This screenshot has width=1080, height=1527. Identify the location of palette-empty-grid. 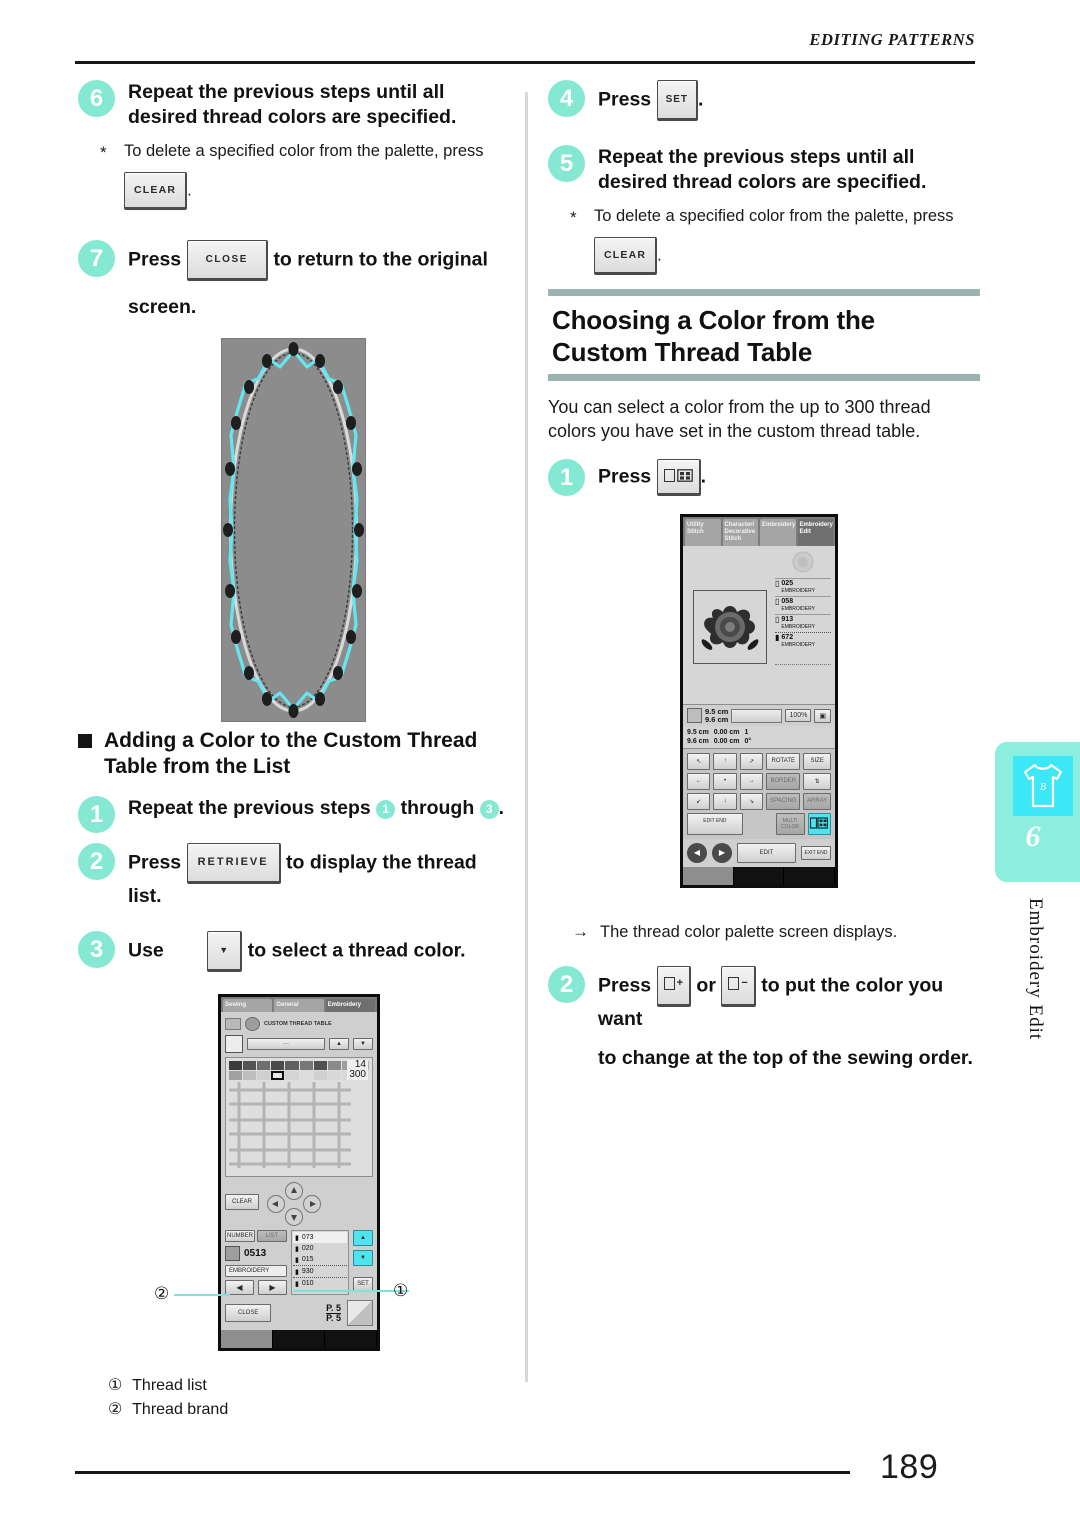
(299, 1127).